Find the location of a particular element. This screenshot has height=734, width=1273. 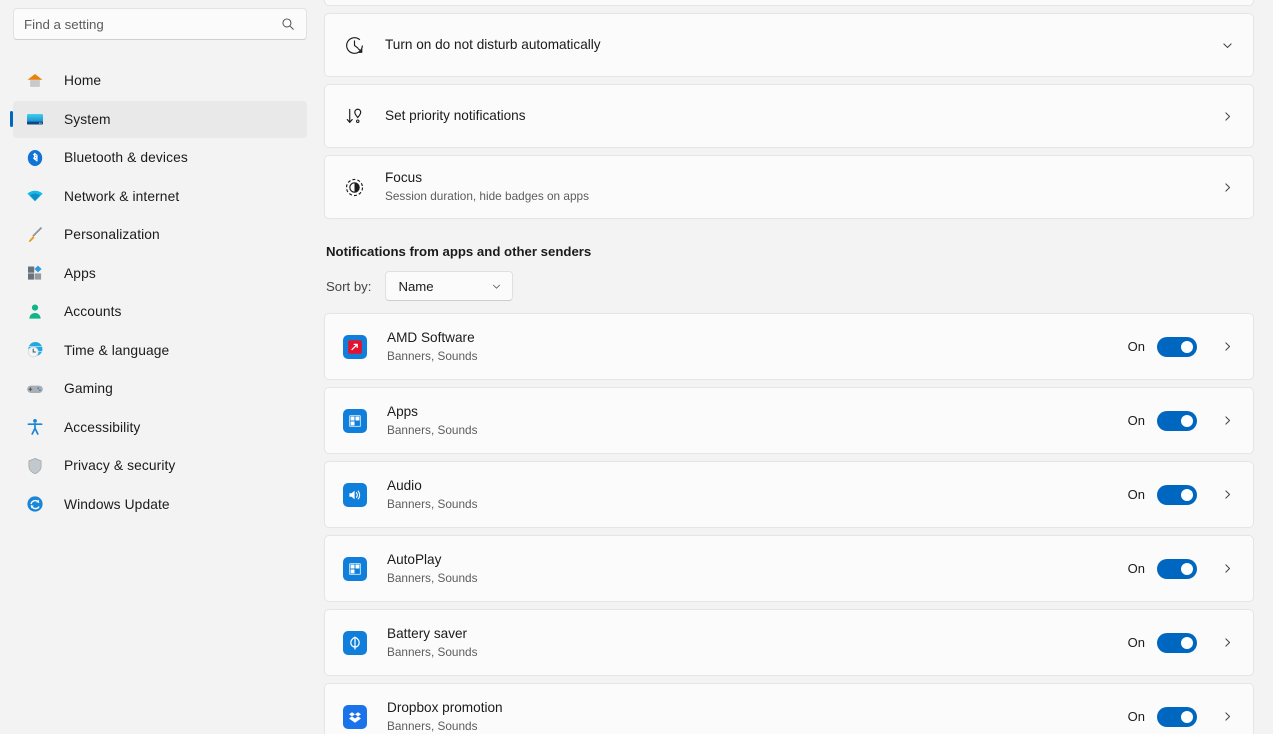

sort-by-label: Sort by: is located at coordinates (349, 286).